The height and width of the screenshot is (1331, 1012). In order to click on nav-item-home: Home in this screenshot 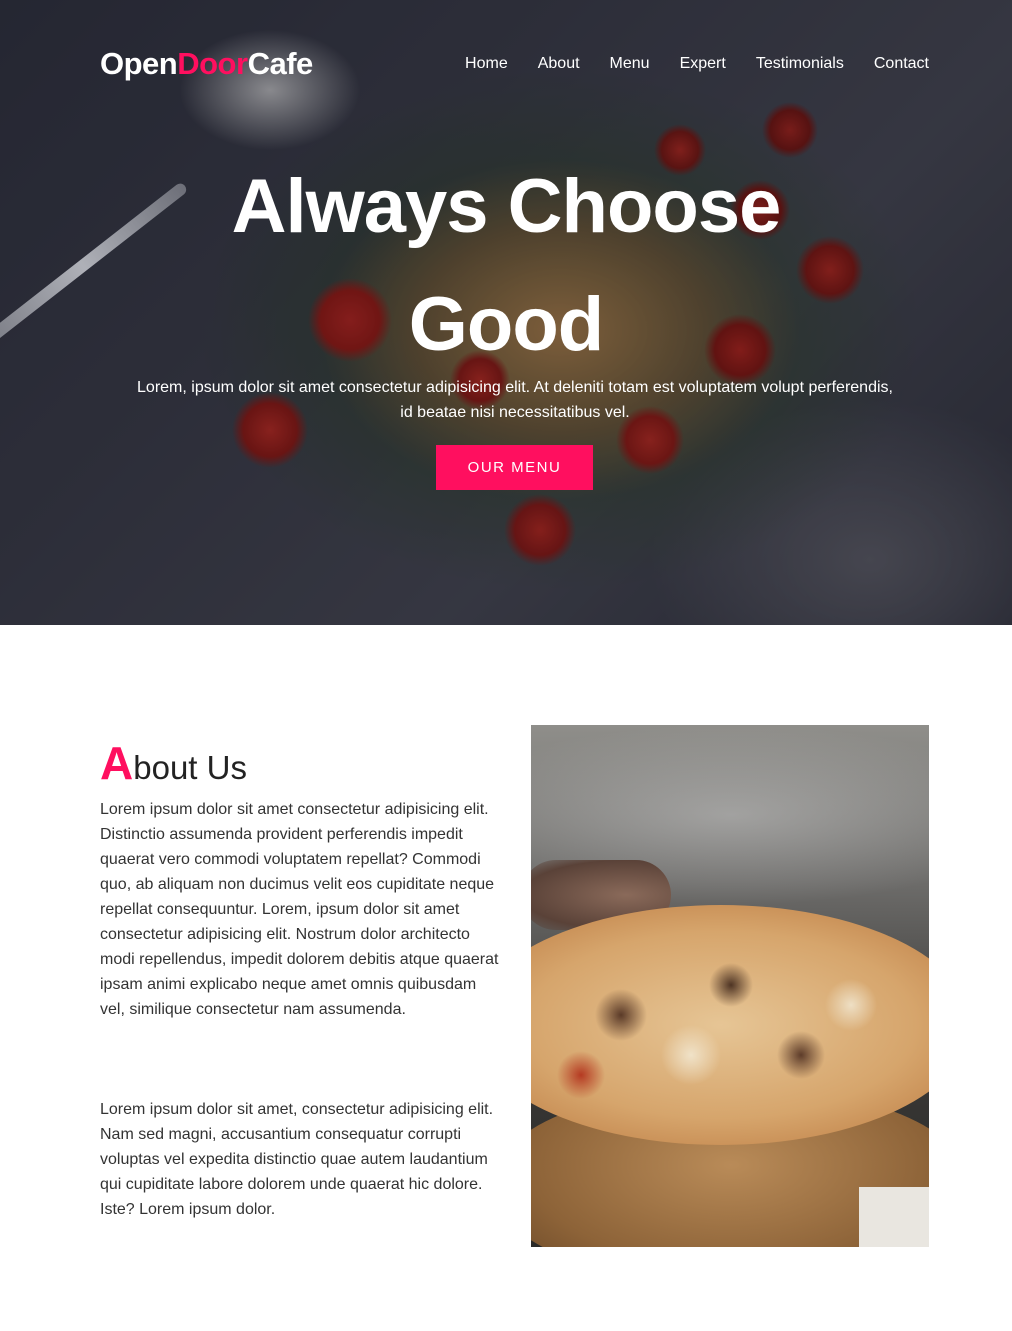, I will do `click(486, 64)`.